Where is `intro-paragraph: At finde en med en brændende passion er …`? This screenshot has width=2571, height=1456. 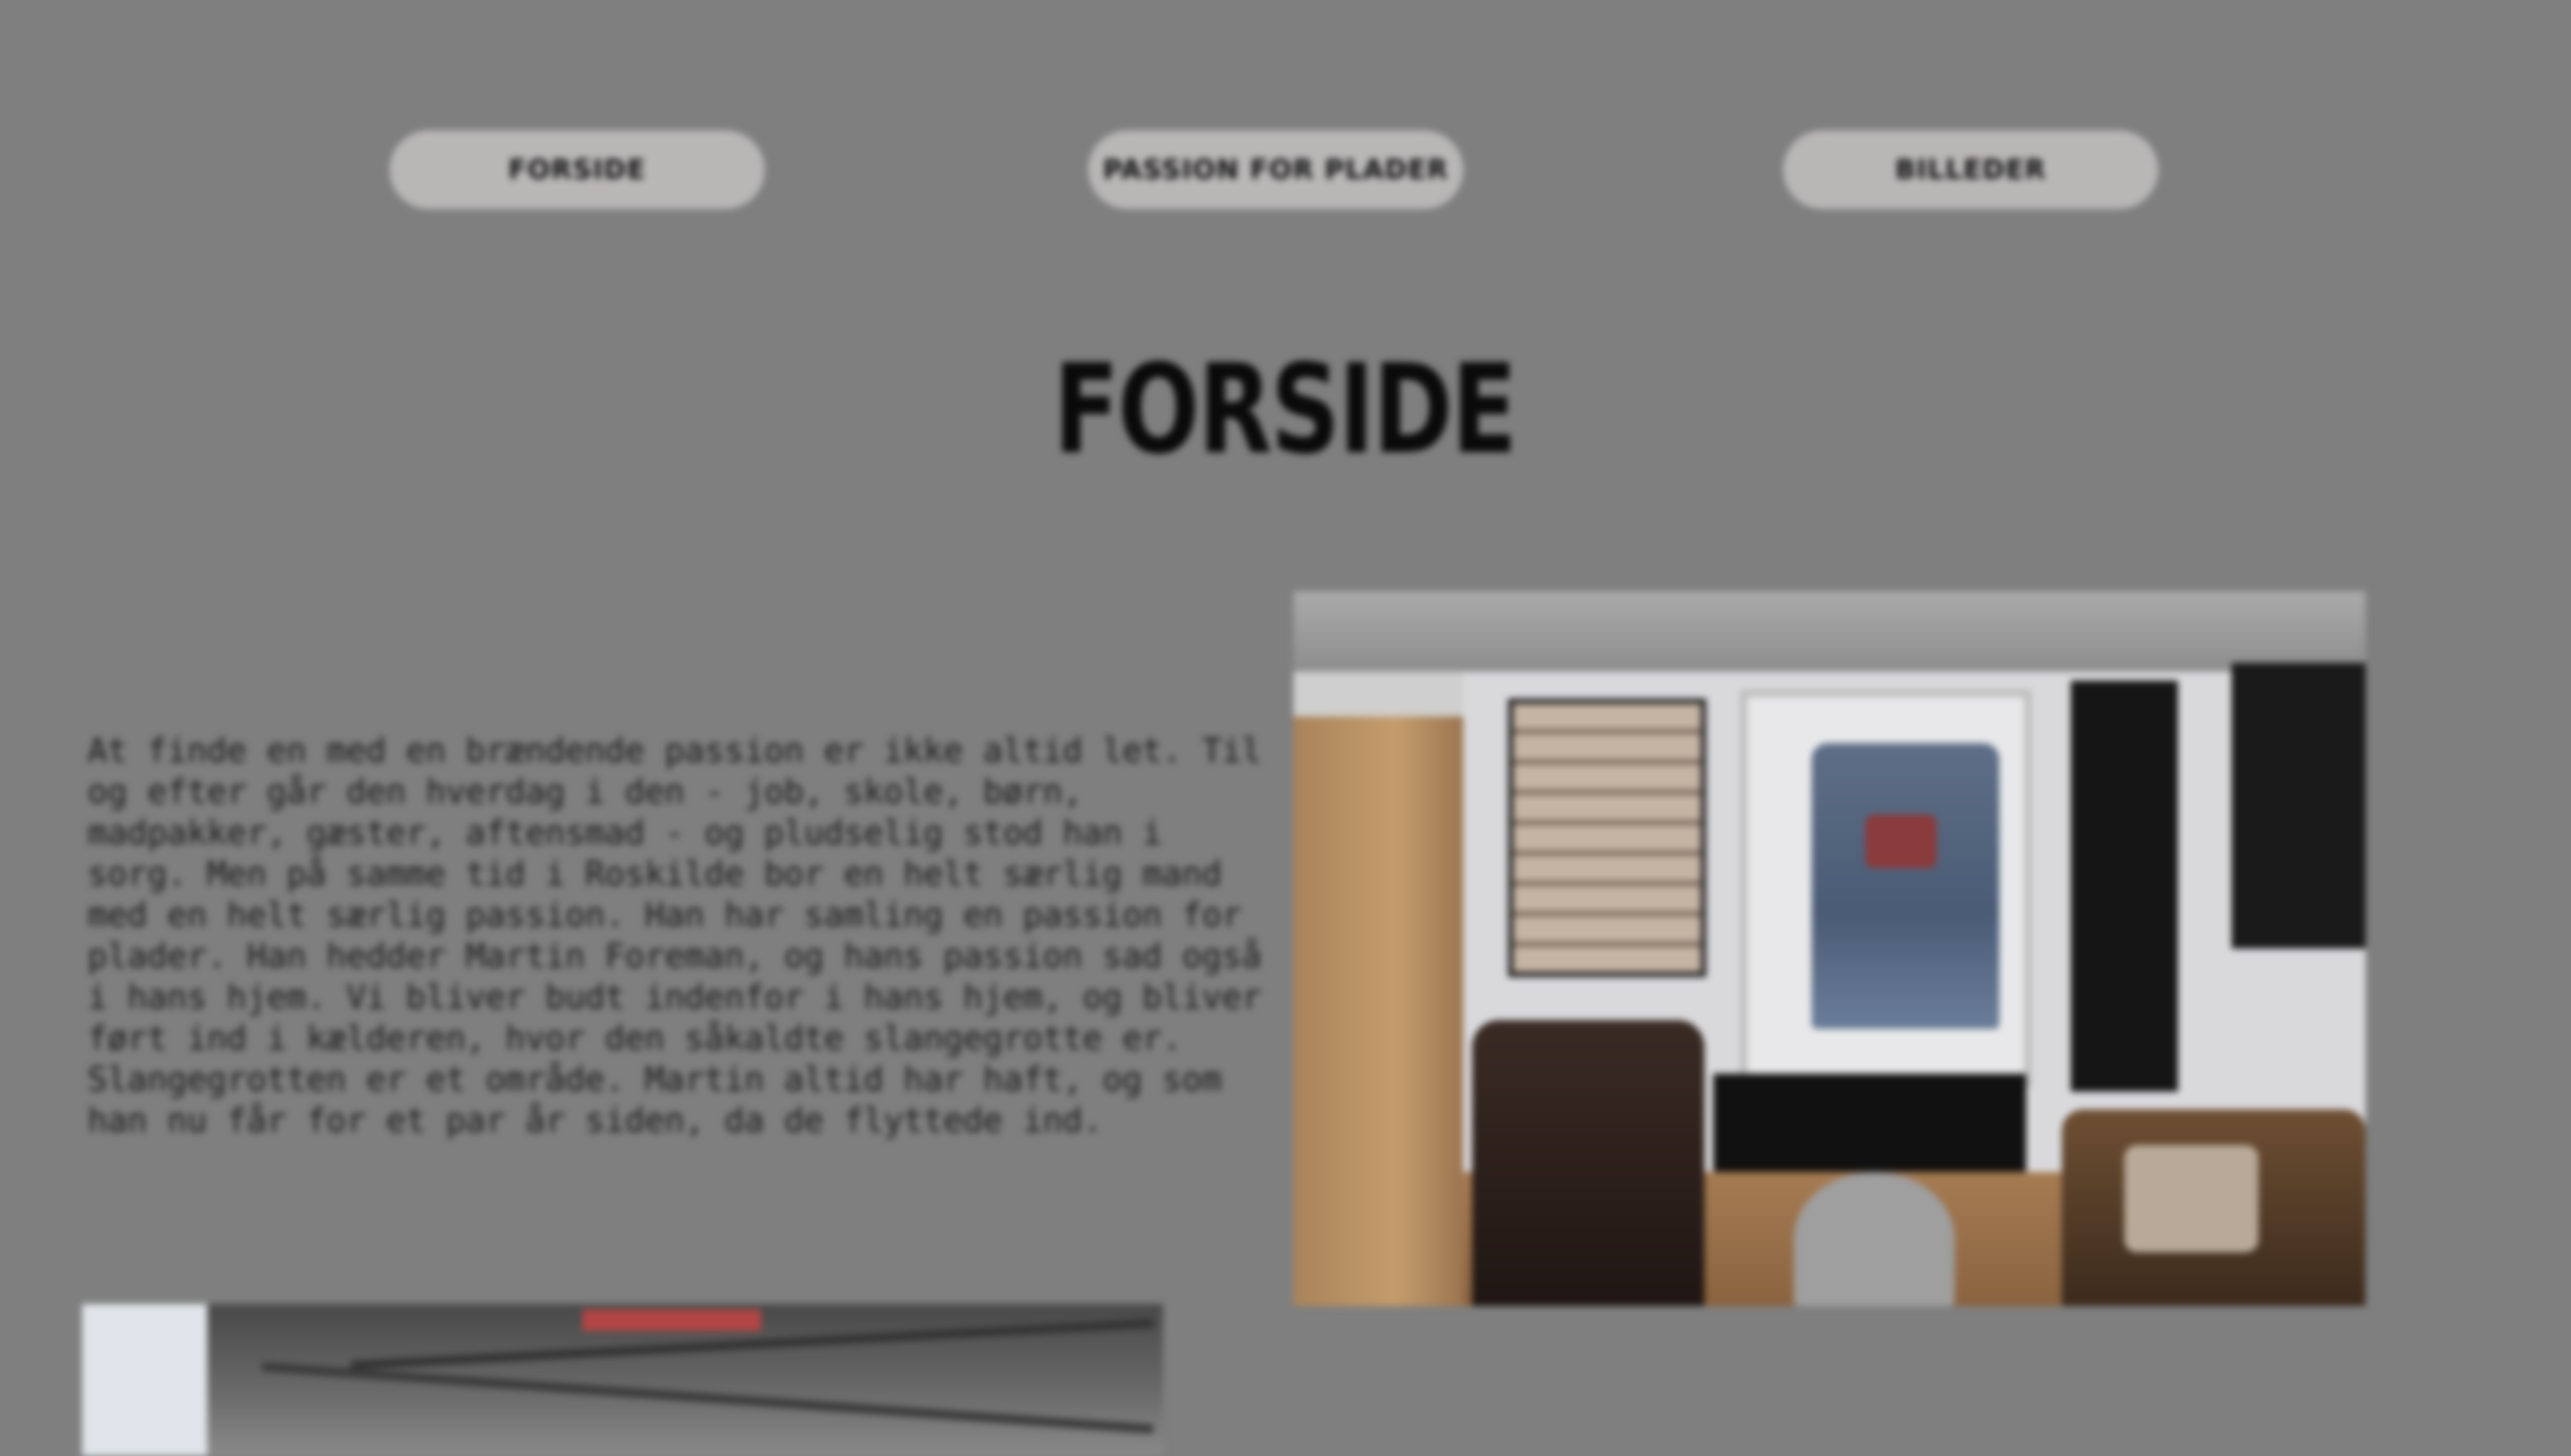 intro-paragraph: At finde en med en brændende passion er … is located at coordinates (675, 936).